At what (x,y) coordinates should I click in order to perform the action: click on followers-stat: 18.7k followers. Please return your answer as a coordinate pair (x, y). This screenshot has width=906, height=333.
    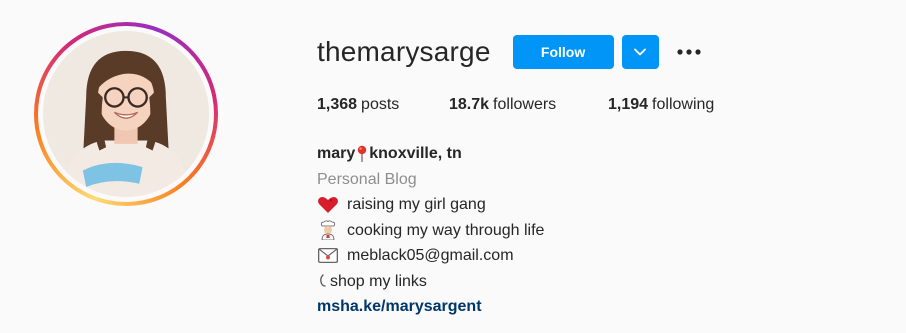
    Looking at the image, I should click on (528, 105).